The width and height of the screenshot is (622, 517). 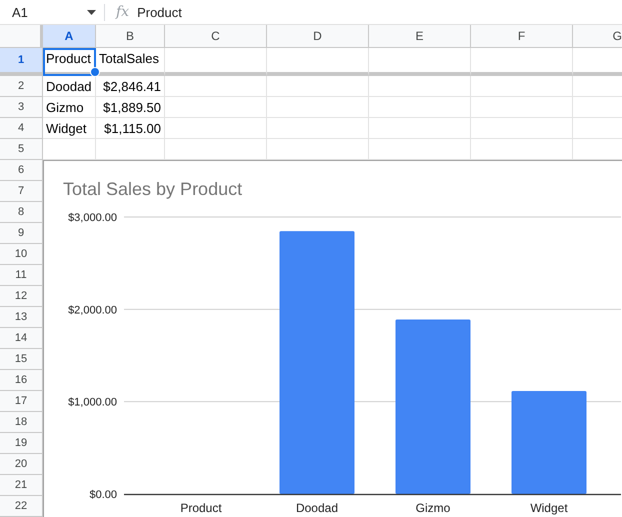 What do you see at coordinates (91, 12) in the screenshot?
I see `dropdown-caret-icon` at bounding box center [91, 12].